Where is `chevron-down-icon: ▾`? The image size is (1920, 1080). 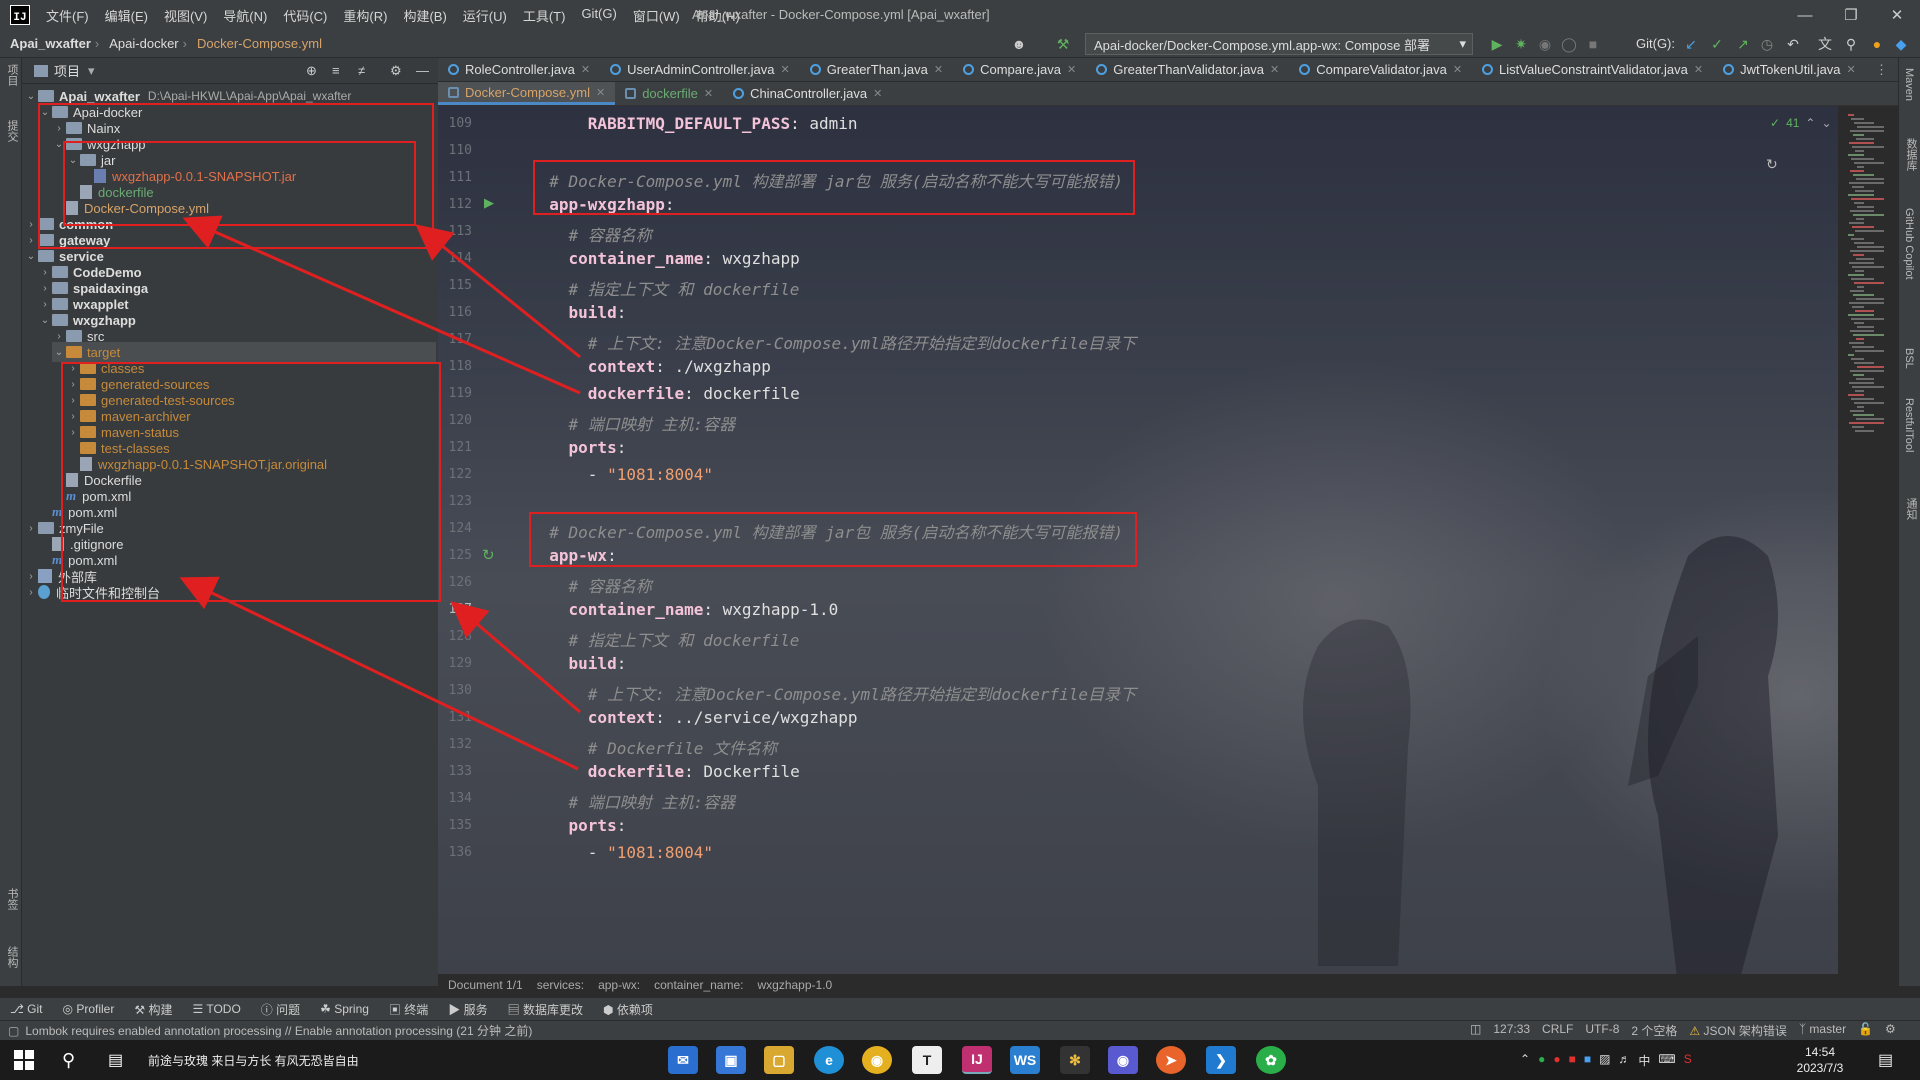 chevron-down-icon: ▾ is located at coordinates (91, 71).